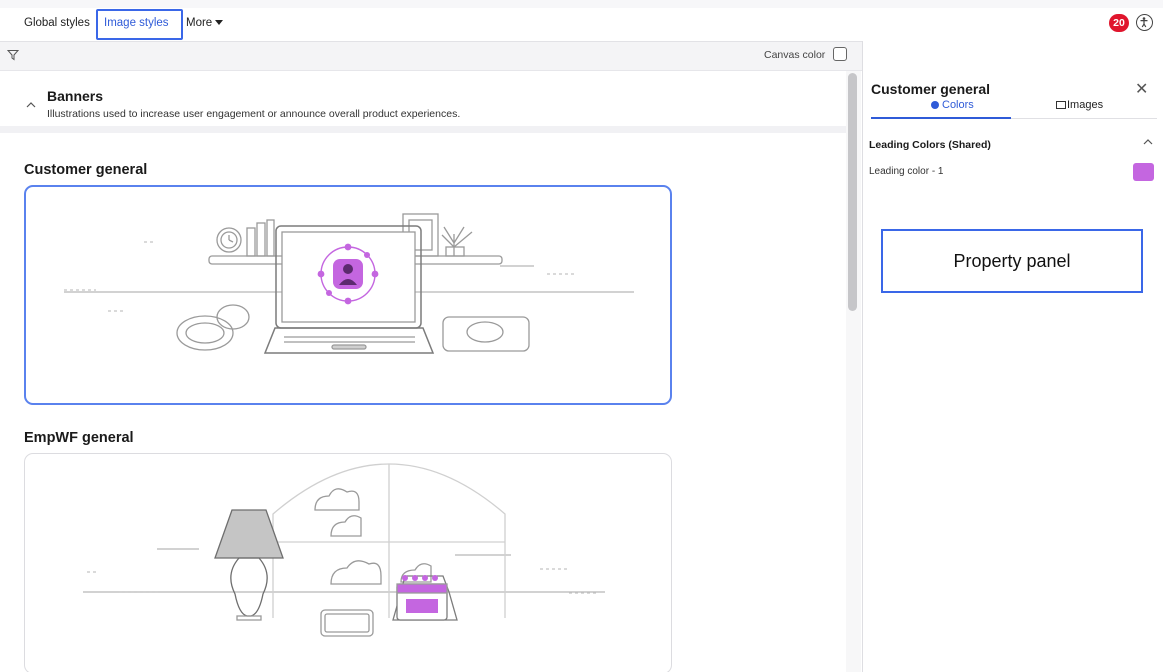  Describe the element at coordinates (349, 283) in the screenshot. I see `laptop-illustration` at that location.